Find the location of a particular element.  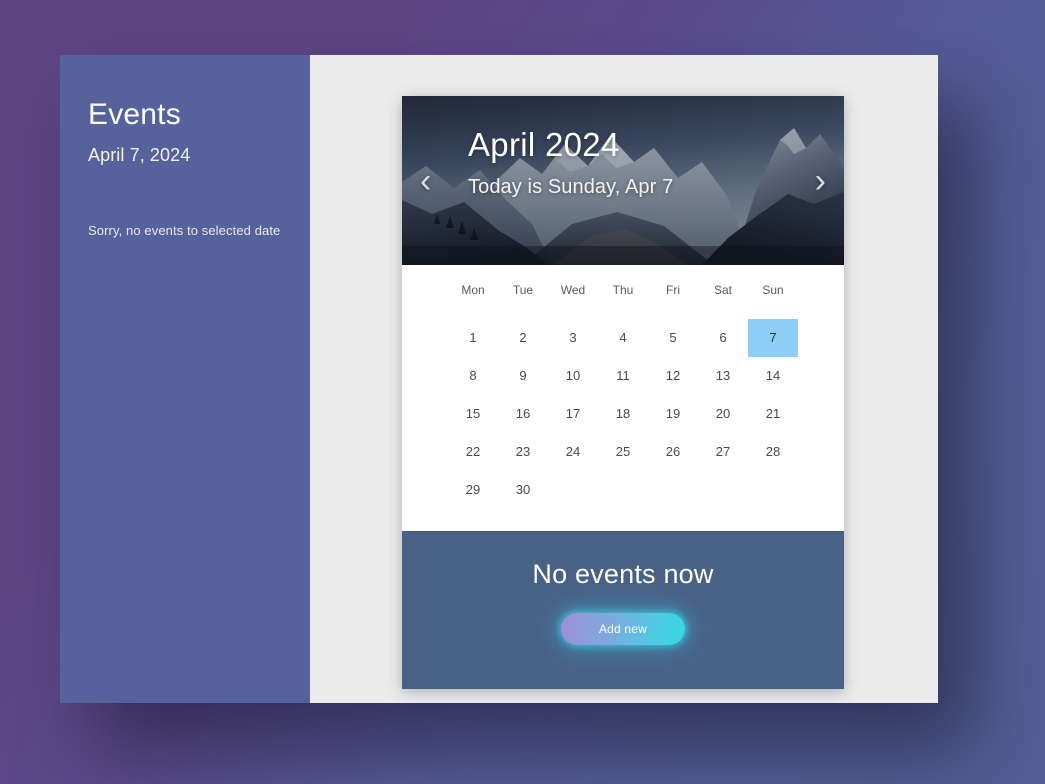

calendar-day-1: 1 is located at coordinates (473, 338).